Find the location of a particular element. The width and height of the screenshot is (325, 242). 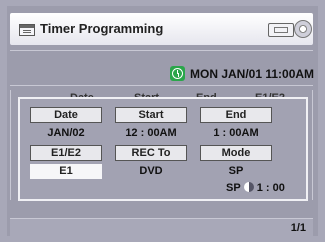

date-value: JAN/02 is located at coordinates (66, 133).